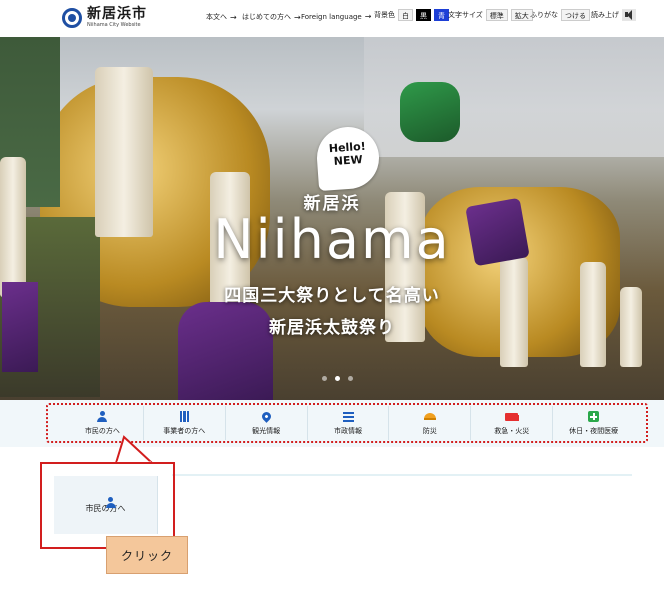 This screenshot has width=664, height=593. What do you see at coordinates (266, 416) in the screenshot?
I see `map-pin-icon` at bounding box center [266, 416].